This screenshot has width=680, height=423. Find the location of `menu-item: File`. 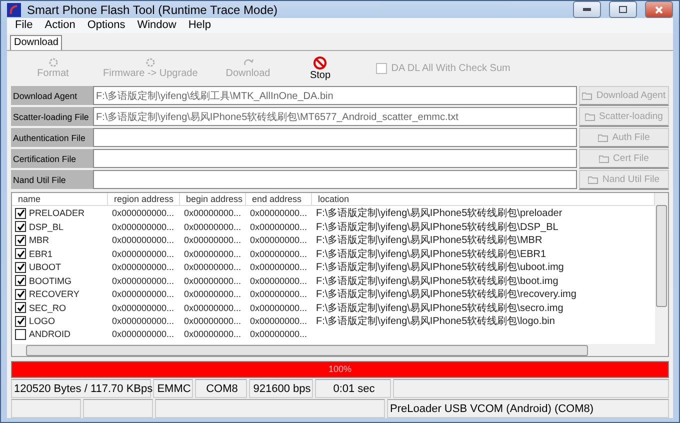

menu-item: File is located at coordinates (24, 25).